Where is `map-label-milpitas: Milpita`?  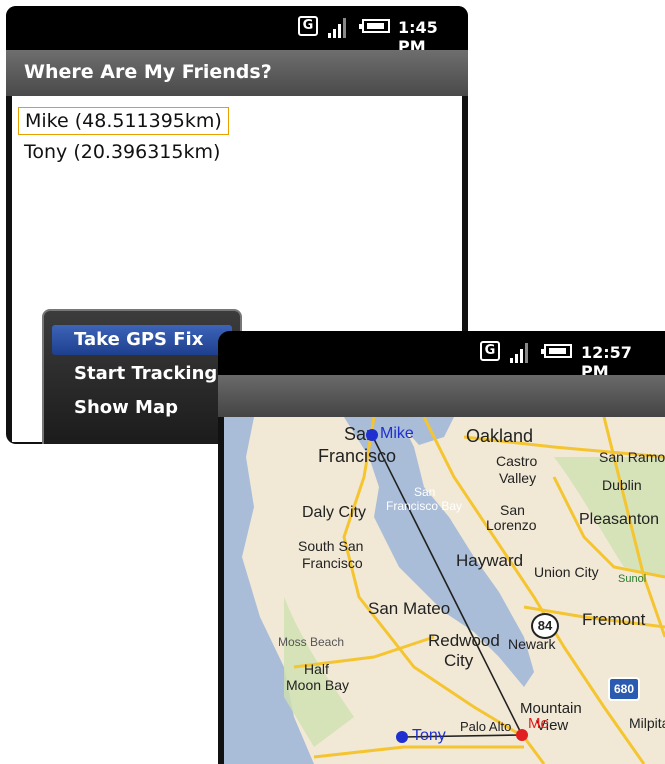 map-label-milpitas: Milpita is located at coordinates (647, 723).